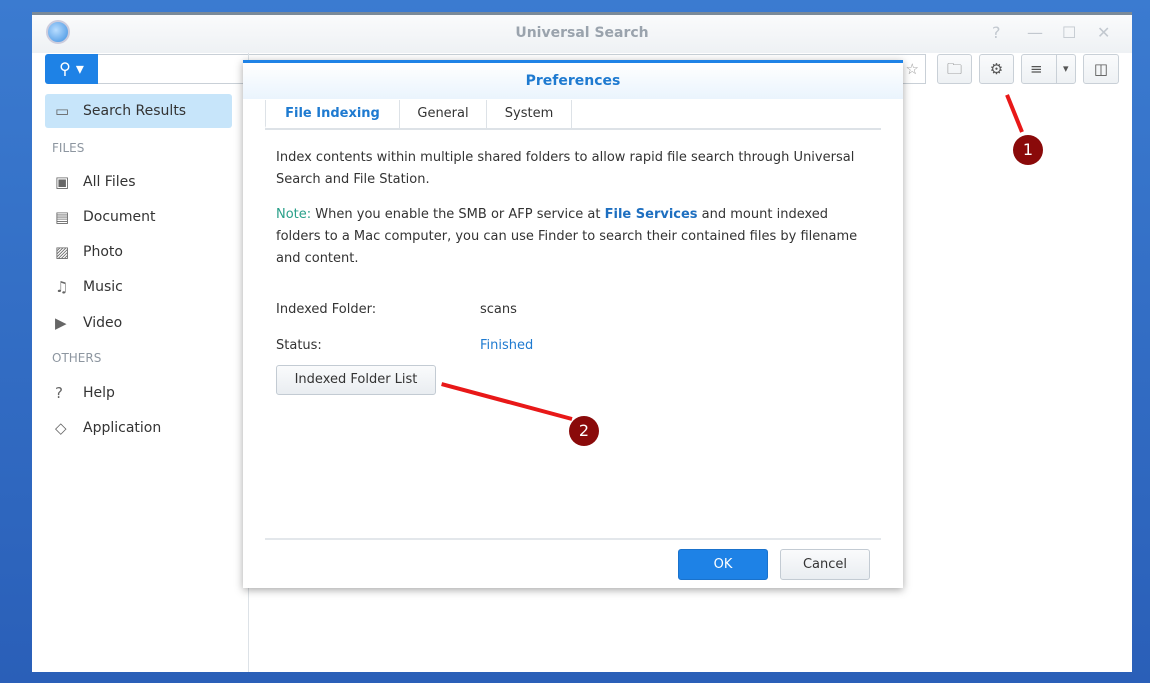 The image size is (1150, 683). What do you see at coordinates (584, 431) in the screenshot?
I see `annotation-badge-2: 2` at bounding box center [584, 431].